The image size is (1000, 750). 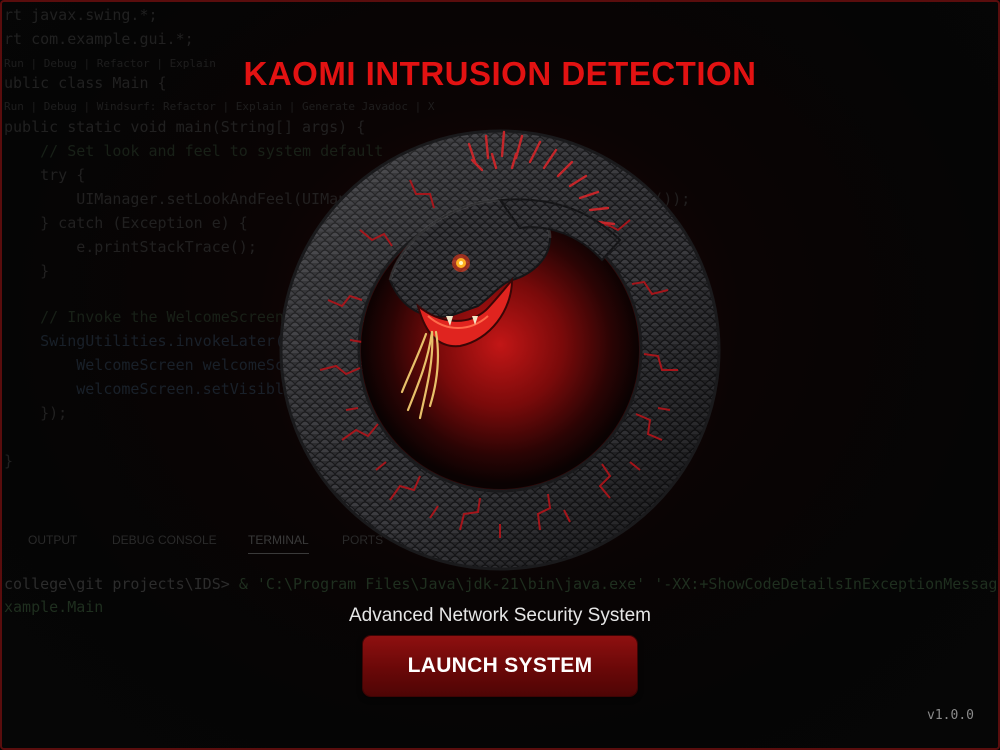 I want to click on panel-tab-output: OUTPUT, so click(x=53, y=540).